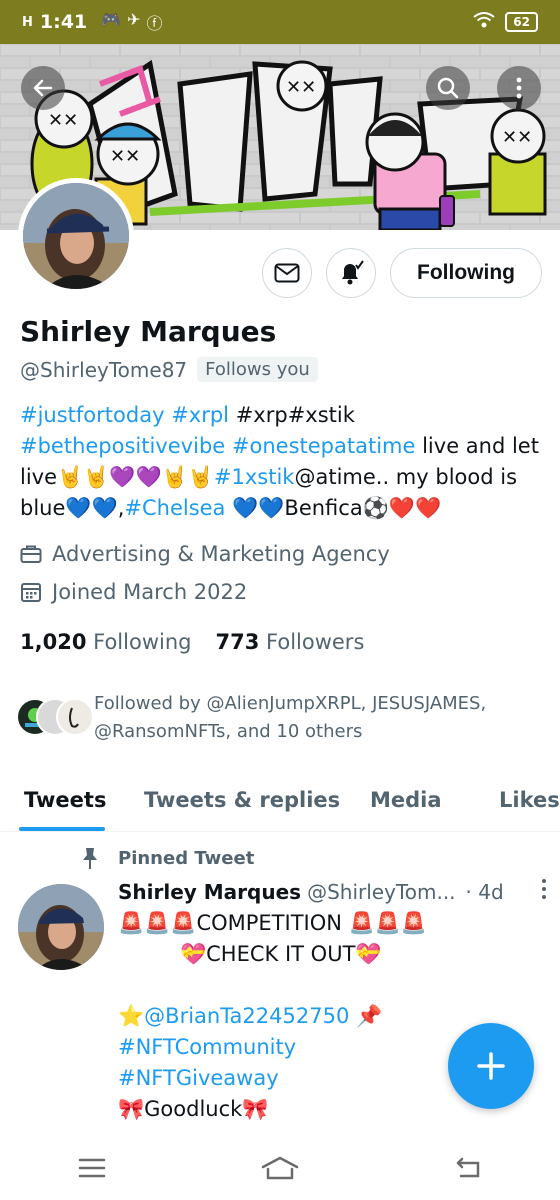 The height and width of the screenshot is (1200, 560). I want to click on profile-joined: Joined March 2022, so click(133, 592).